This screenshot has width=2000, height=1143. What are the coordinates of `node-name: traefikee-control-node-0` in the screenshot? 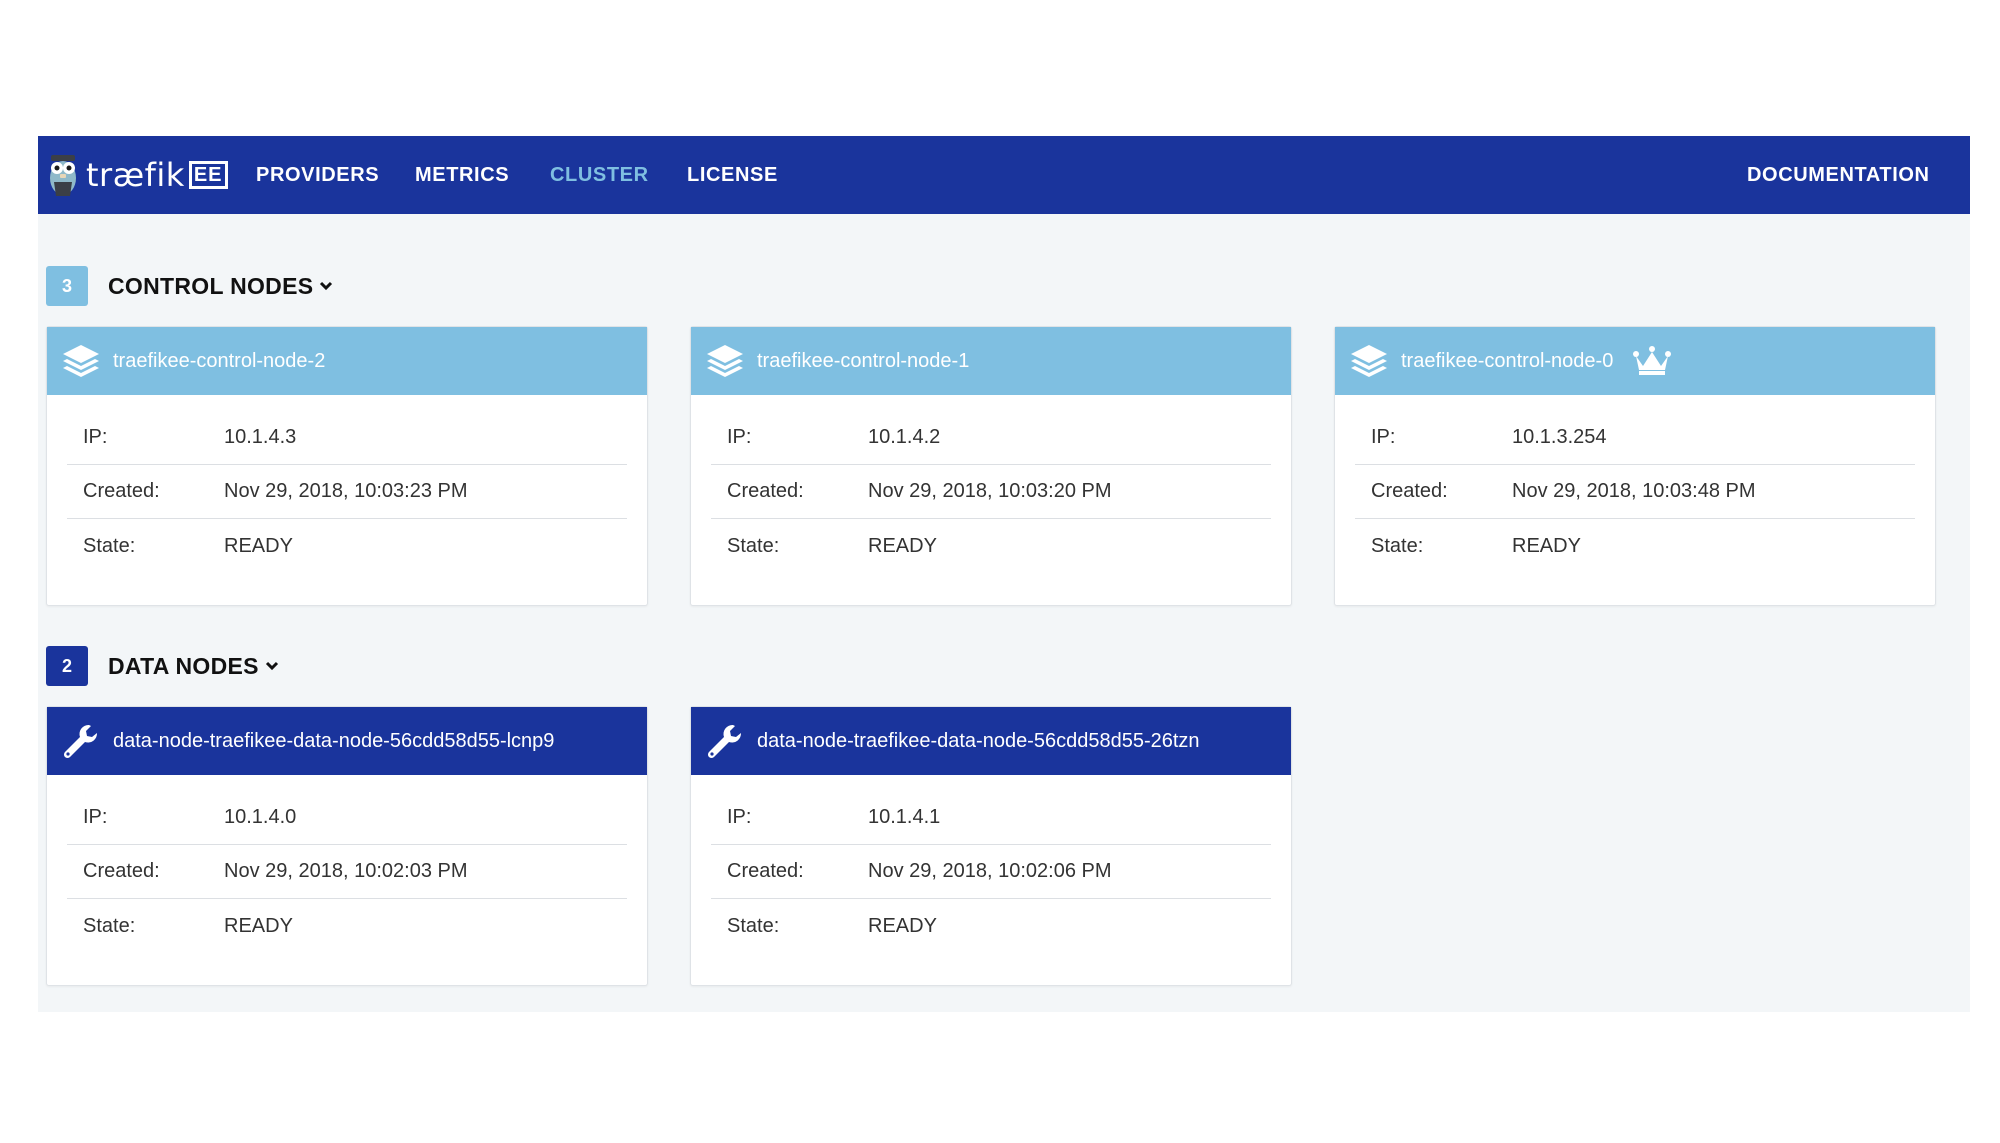 It's located at (1507, 360).